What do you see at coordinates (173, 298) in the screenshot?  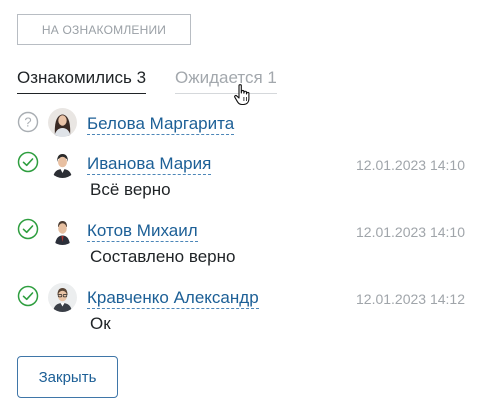 I see `person-name-link: Кравченко Александр` at bounding box center [173, 298].